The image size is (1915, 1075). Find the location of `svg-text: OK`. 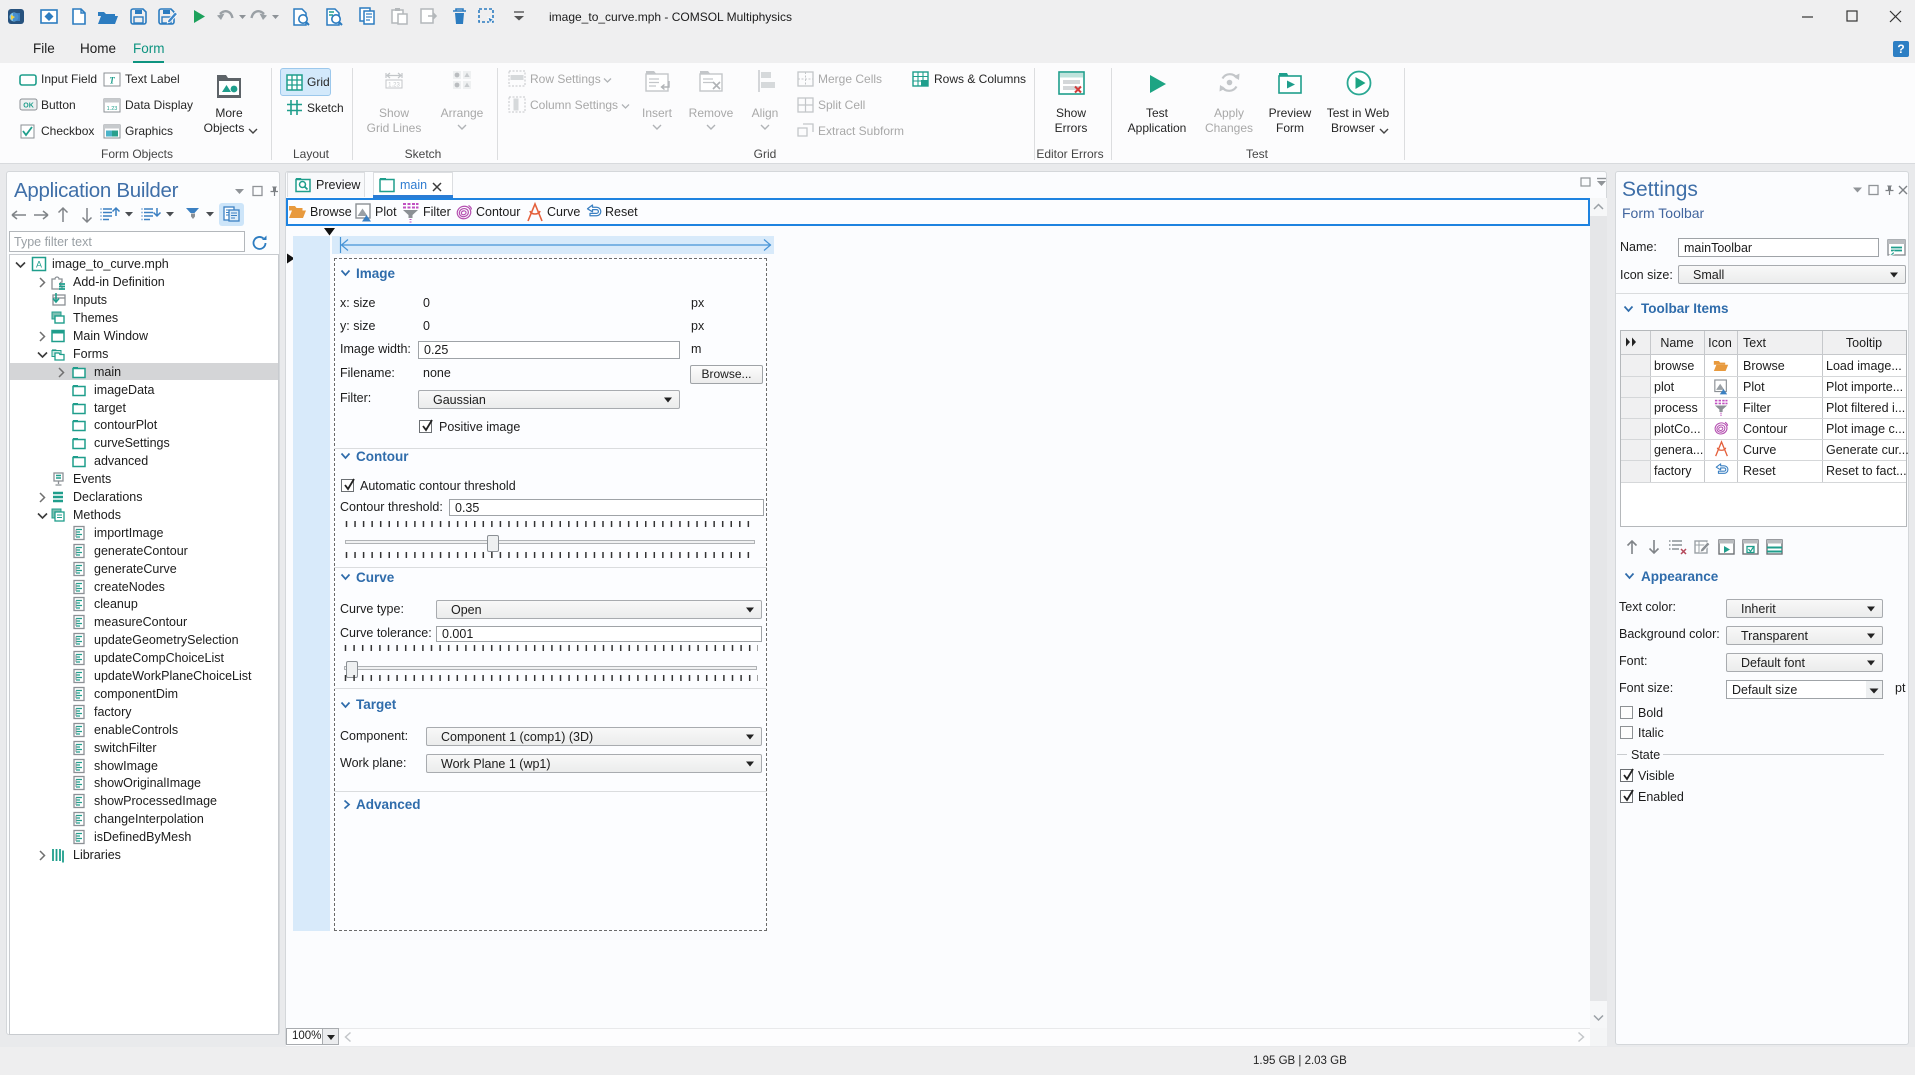

svg-text: OK is located at coordinates (28, 106).